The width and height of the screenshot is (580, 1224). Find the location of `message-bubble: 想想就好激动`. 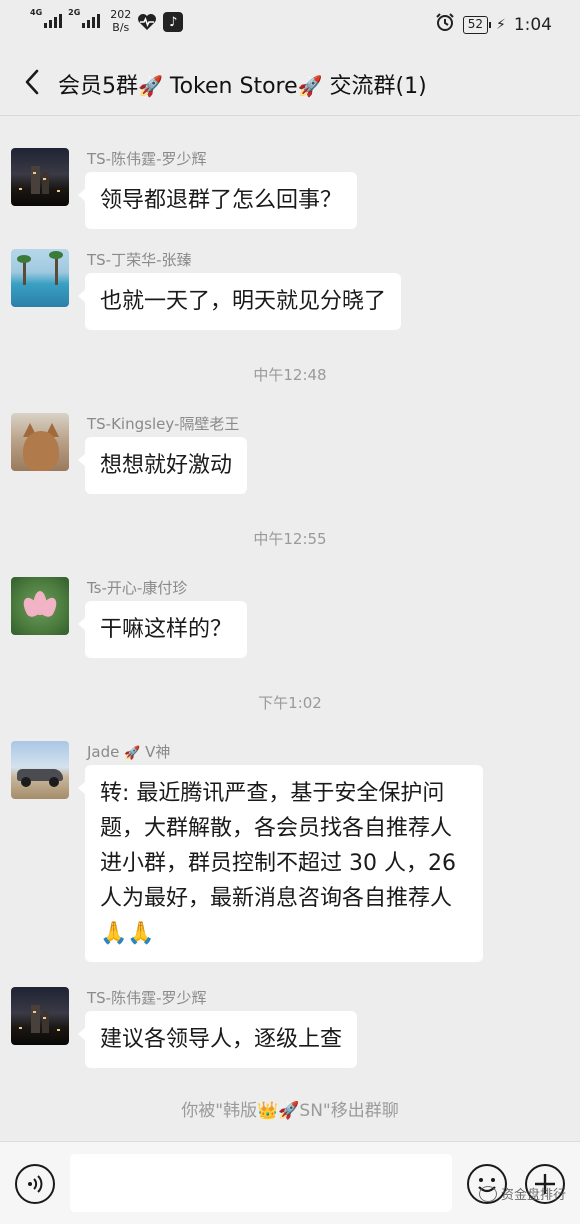

message-bubble: 想想就好激动 is located at coordinates (162, 465).